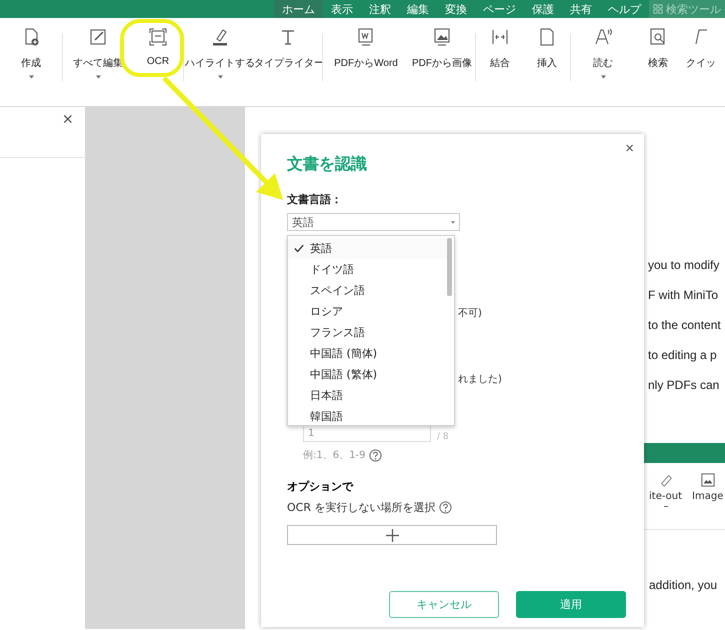 The width and height of the screenshot is (725, 630). I want to click on toolbar-button: OCR, so click(158, 51).